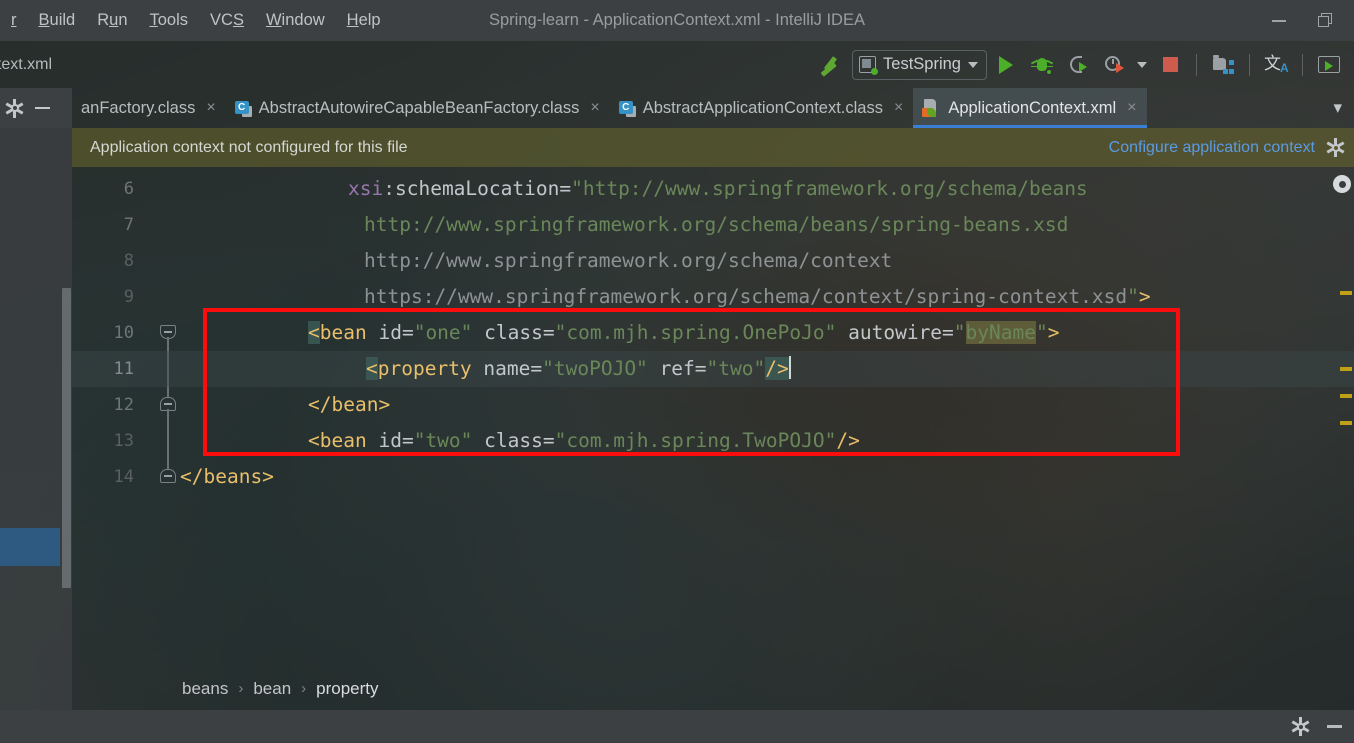 Image resolution: width=1354 pixels, height=743 pixels. What do you see at coordinates (1042, 332) in the screenshot?
I see `code-token: "` at bounding box center [1042, 332].